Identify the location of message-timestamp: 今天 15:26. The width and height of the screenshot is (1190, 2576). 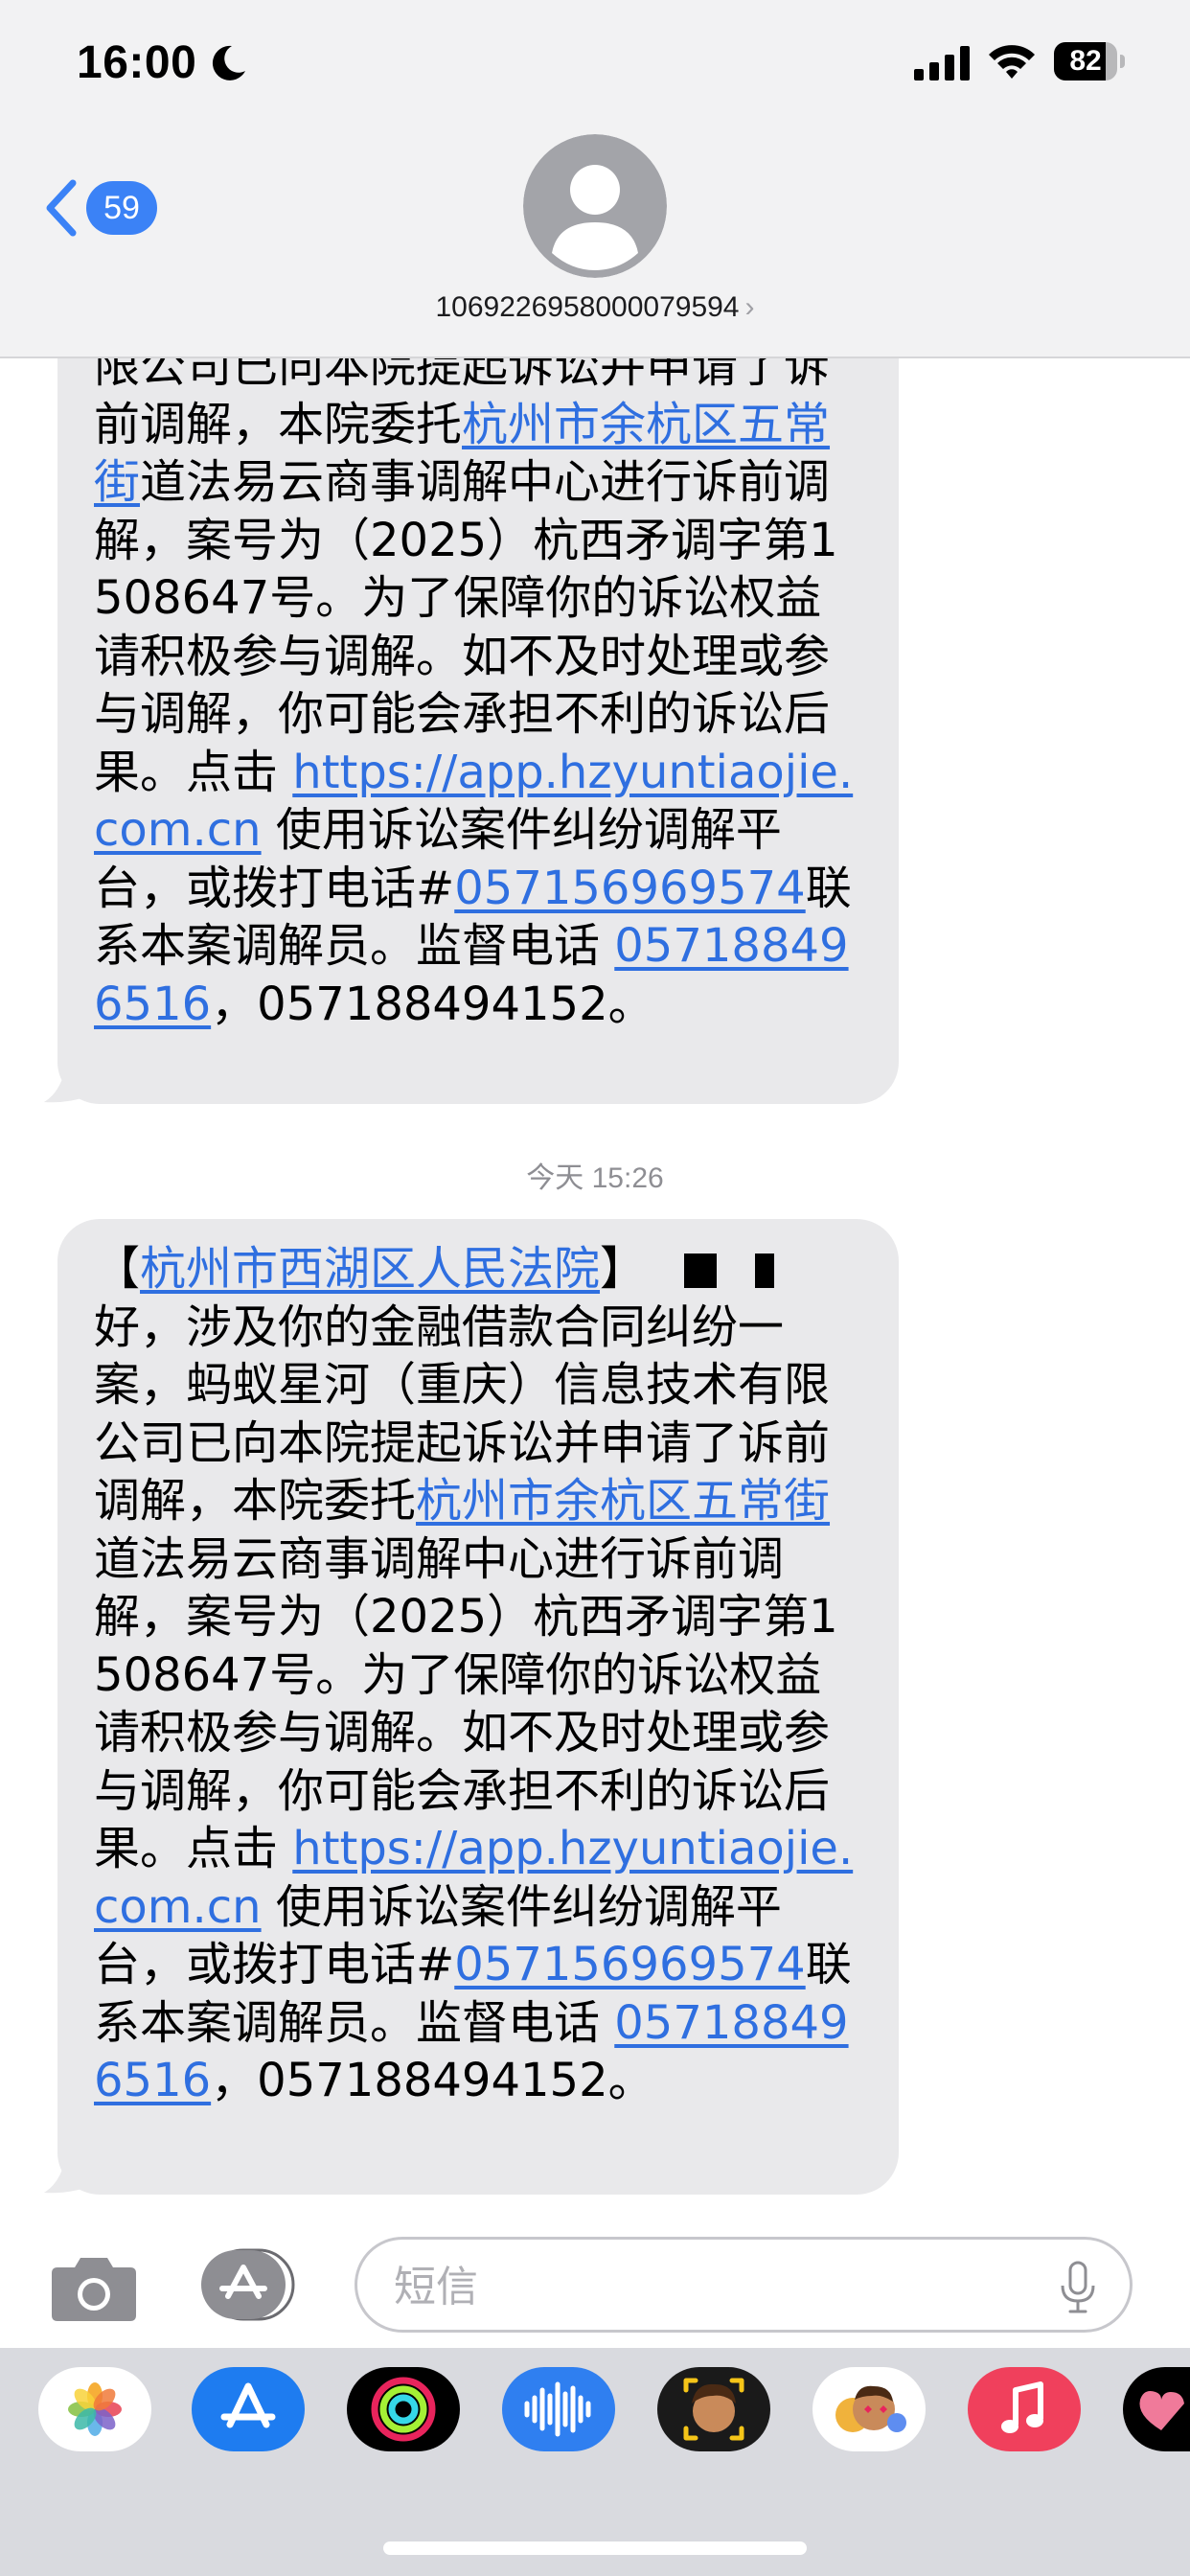
(595, 1178).